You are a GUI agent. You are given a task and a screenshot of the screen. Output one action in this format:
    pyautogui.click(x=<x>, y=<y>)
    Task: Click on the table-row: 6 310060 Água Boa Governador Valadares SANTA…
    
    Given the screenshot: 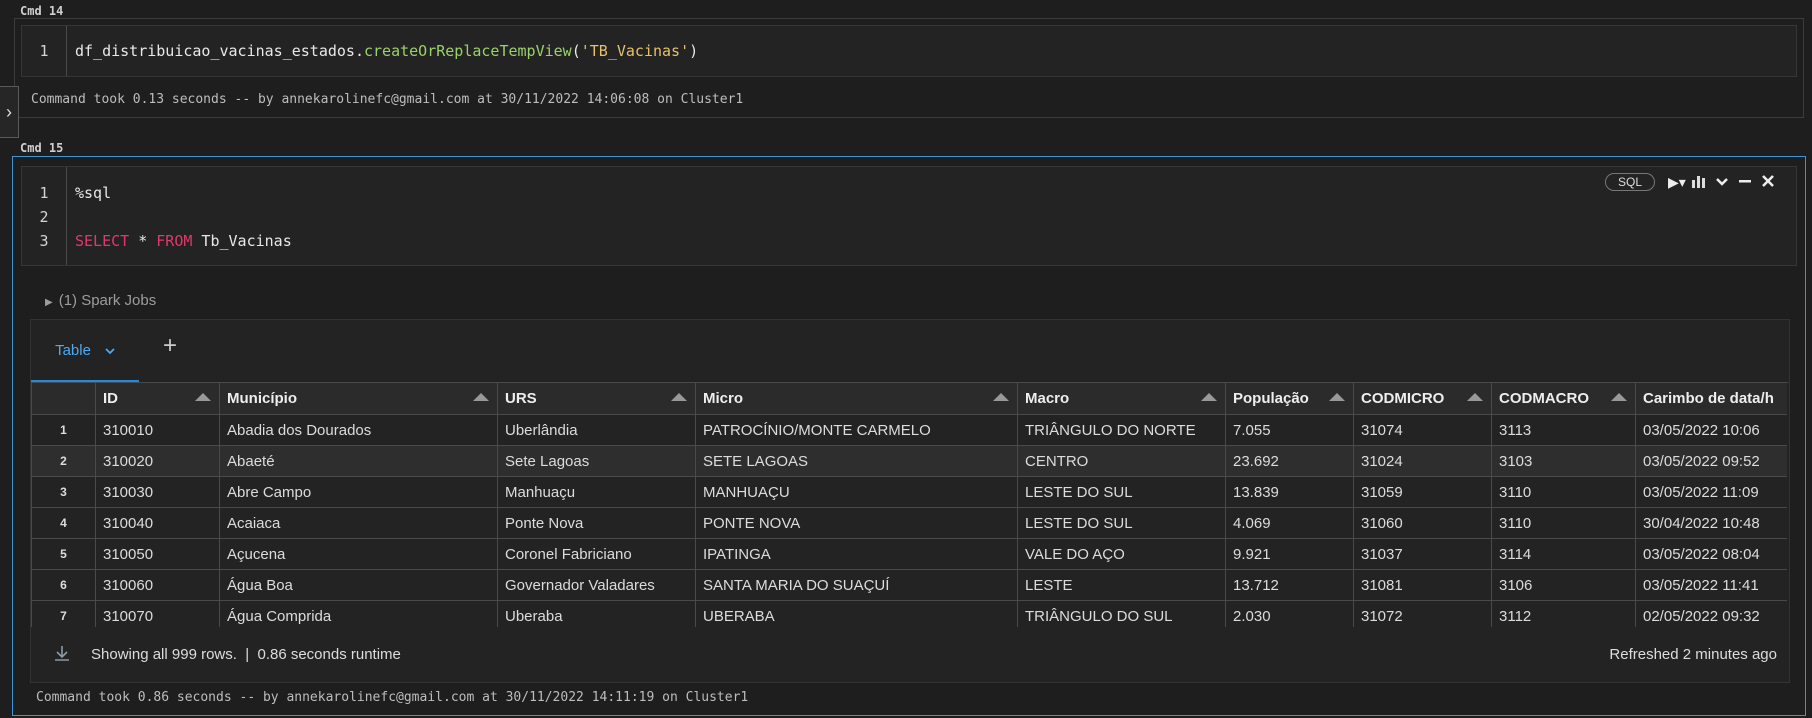 What is the action you would take?
    pyautogui.click(x=909, y=585)
    